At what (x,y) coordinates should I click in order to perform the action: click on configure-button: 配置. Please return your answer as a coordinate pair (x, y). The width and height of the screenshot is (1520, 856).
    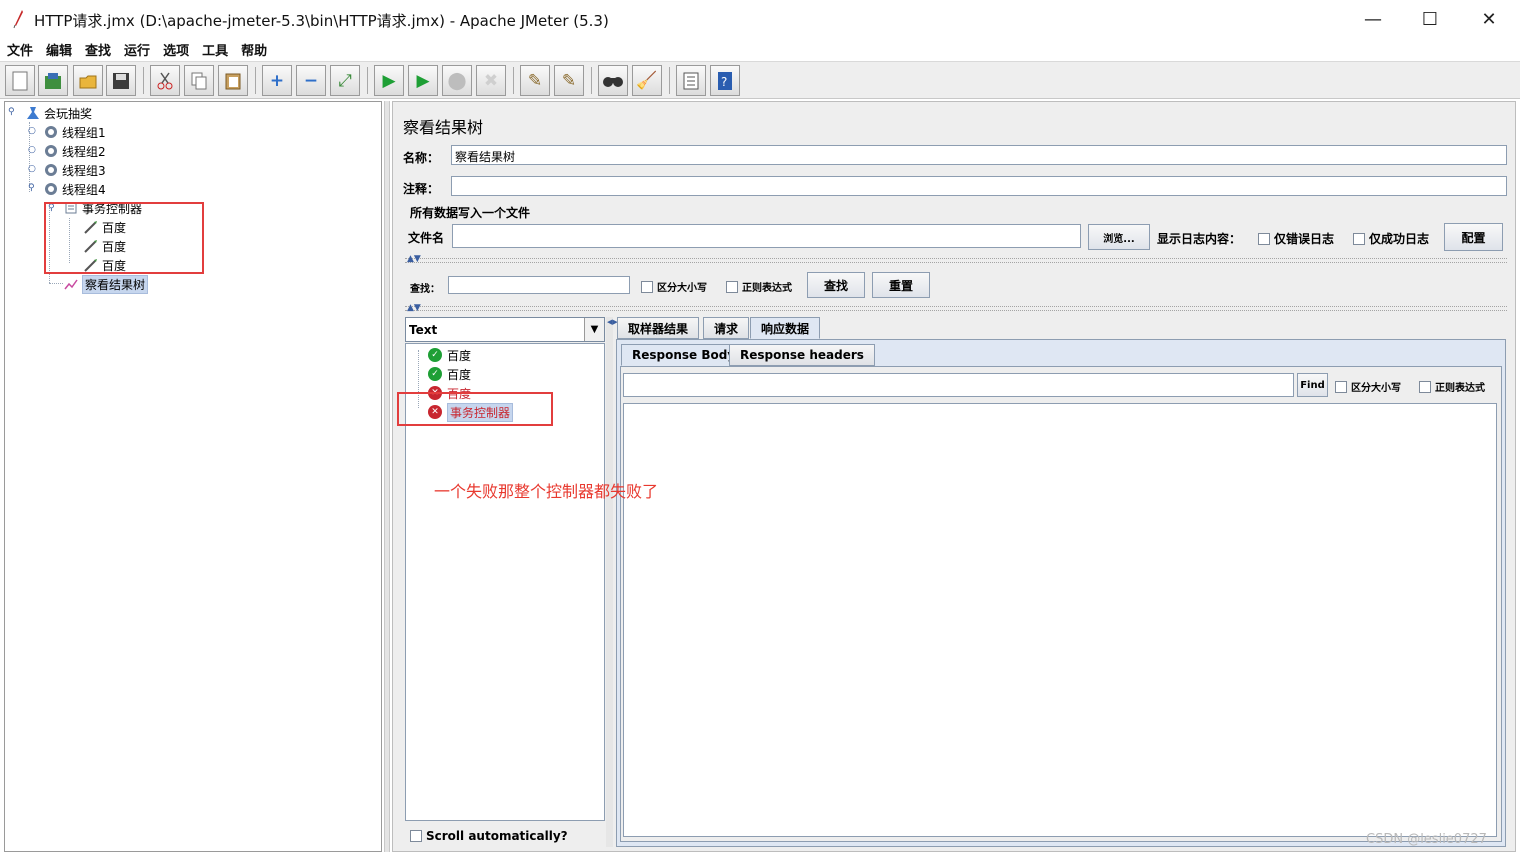
    Looking at the image, I should click on (1473, 237).